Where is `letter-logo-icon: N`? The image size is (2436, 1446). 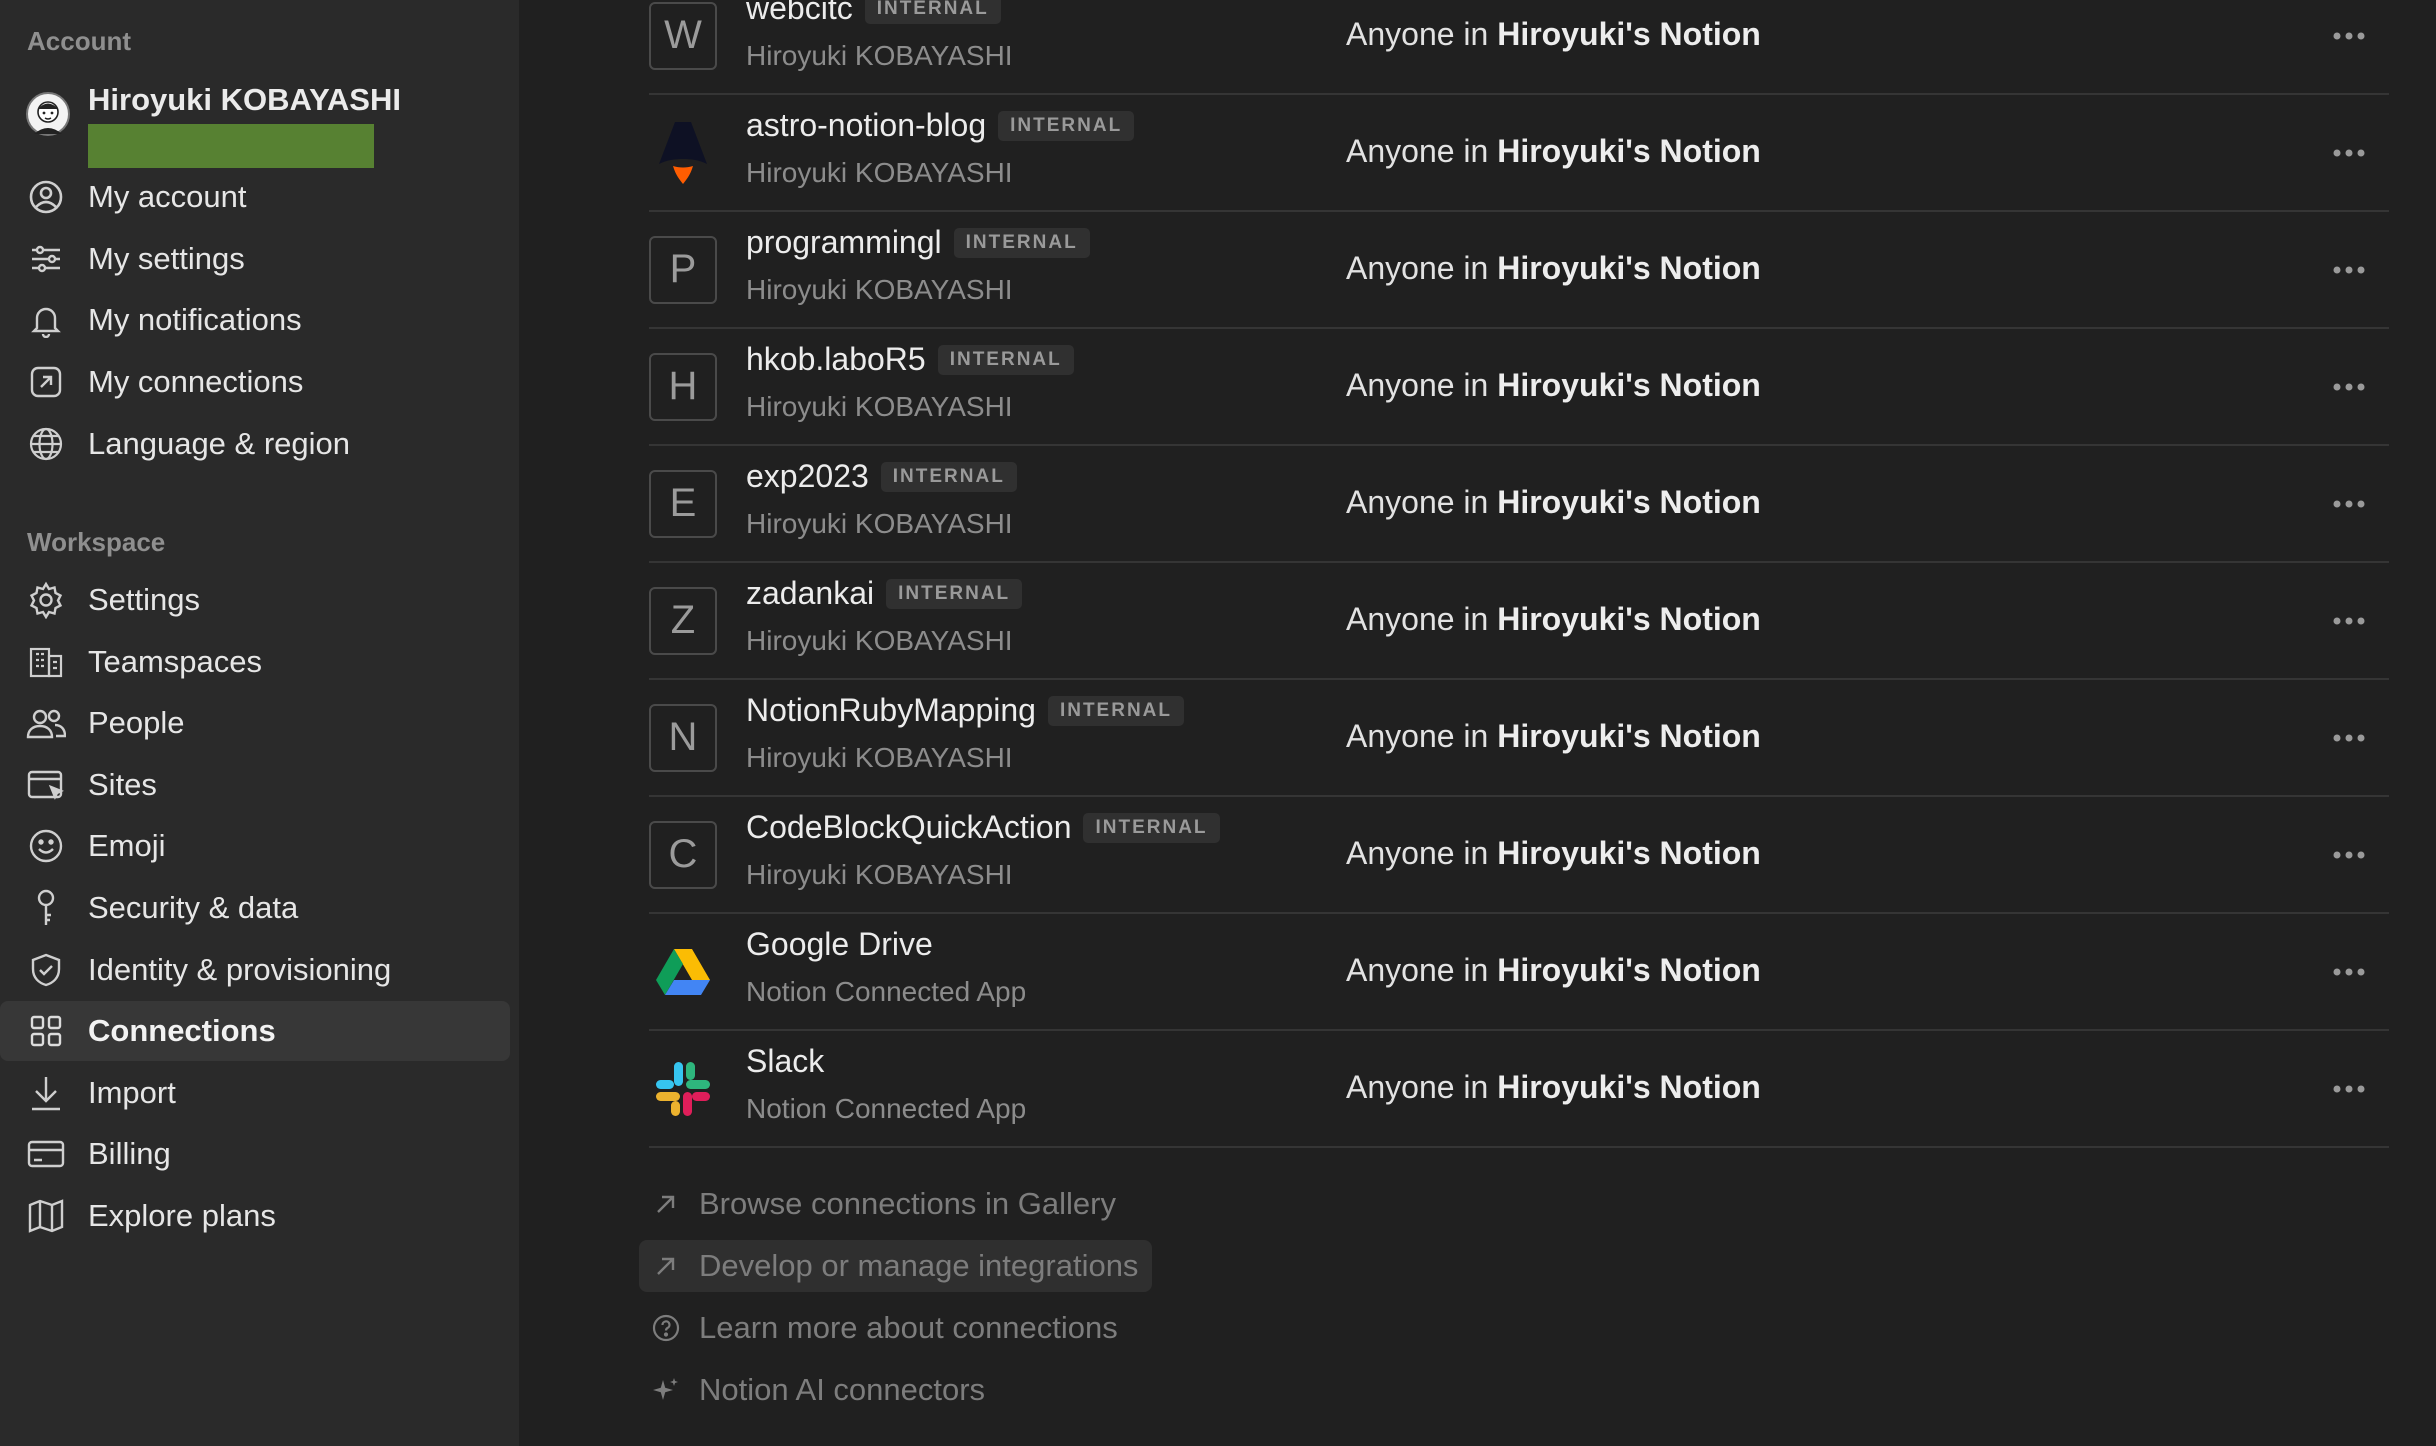 letter-logo-icon: N is located at coordinates (683, 737).